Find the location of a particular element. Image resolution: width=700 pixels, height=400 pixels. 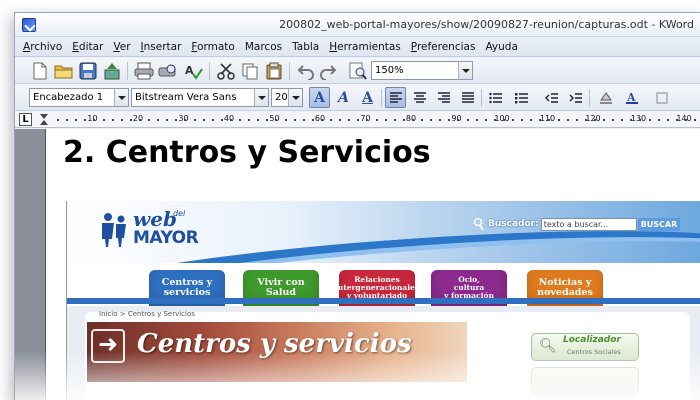

ruler: L 102030405060708090100110120130140 is located at coordinates (357, 120).